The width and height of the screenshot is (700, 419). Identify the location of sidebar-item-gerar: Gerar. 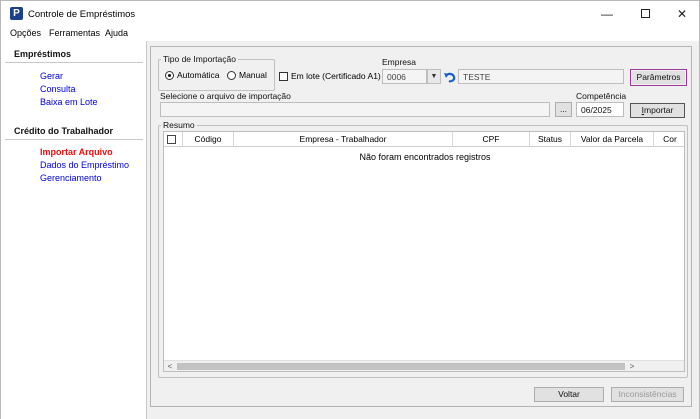
(51, 76).